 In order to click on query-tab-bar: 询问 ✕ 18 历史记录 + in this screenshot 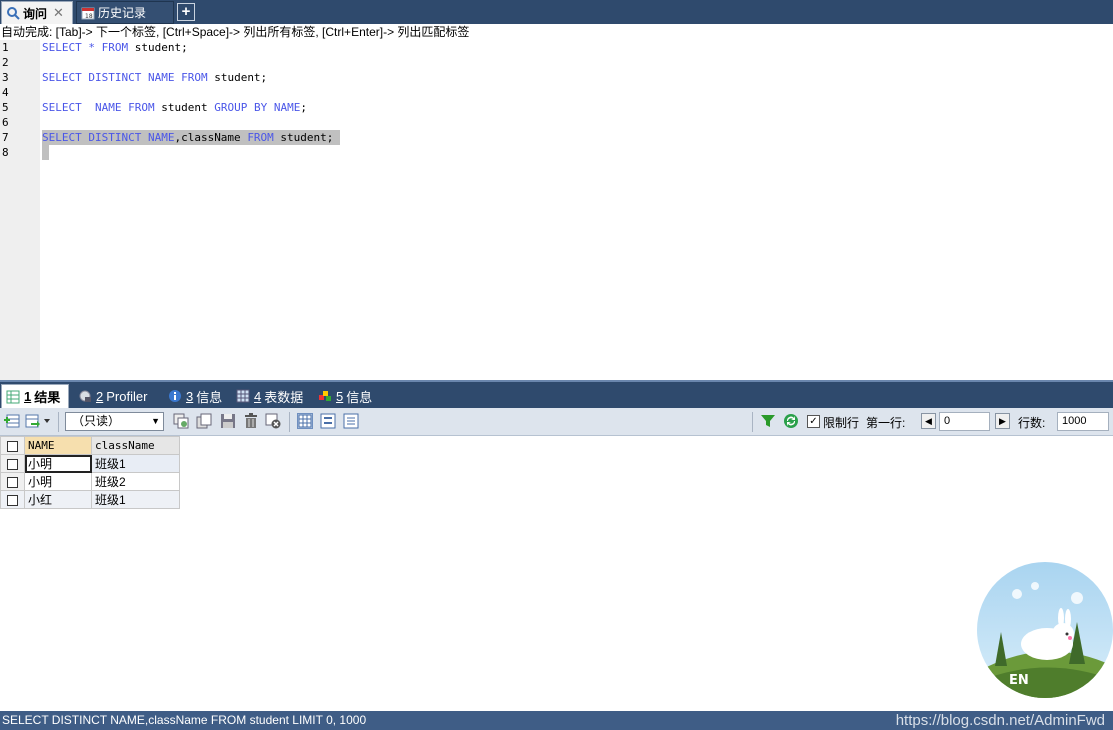, I will do `click(556, 12)`.